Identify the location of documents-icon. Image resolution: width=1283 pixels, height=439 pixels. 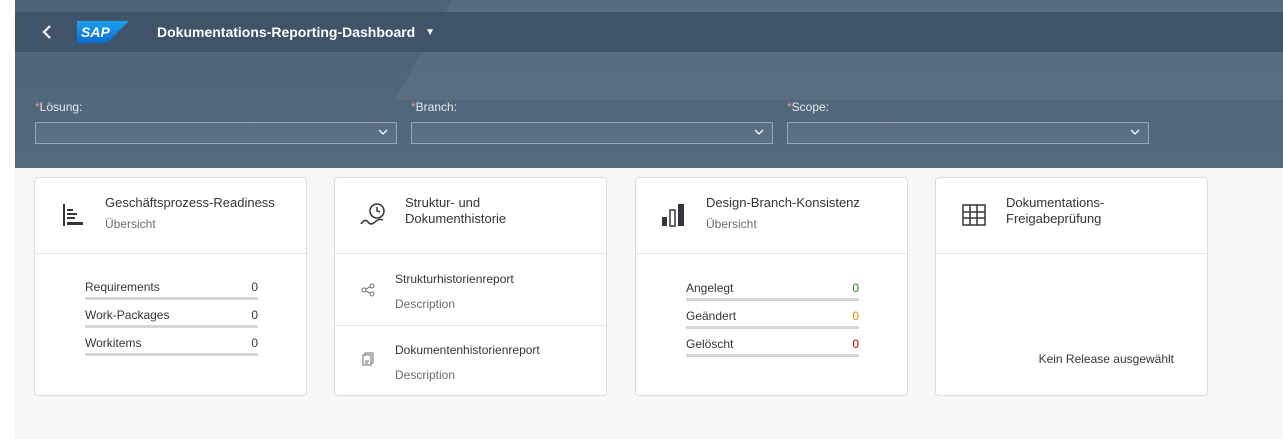
(368, 359).